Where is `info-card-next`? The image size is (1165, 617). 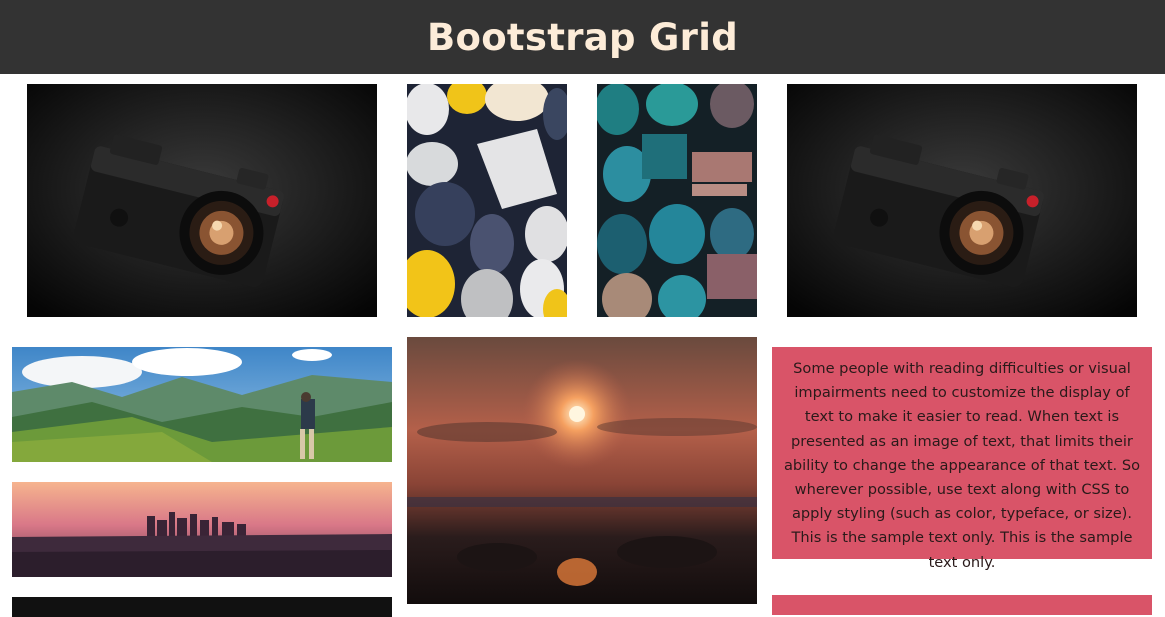 info-card-next is located at coordinates (962, 605).